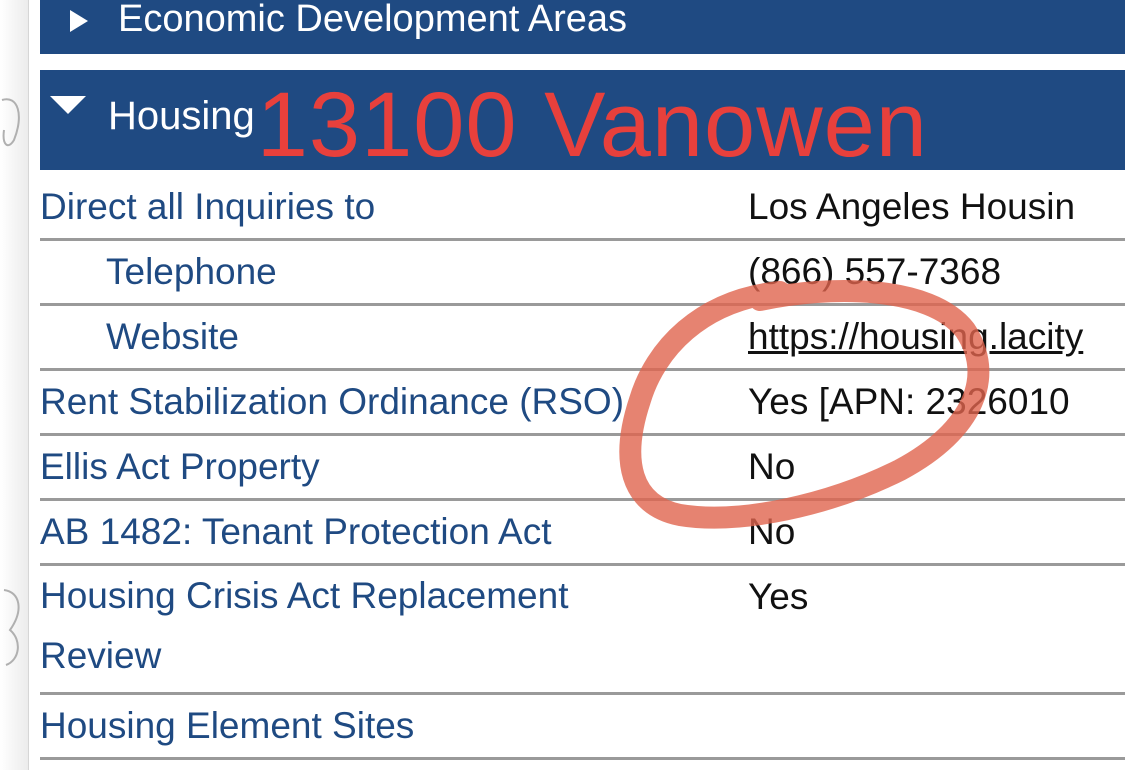  What do you see at coordinates (181, 115) in the screenshot?
I see `section-title-housing: Housing` at bounding box center [181, 115].